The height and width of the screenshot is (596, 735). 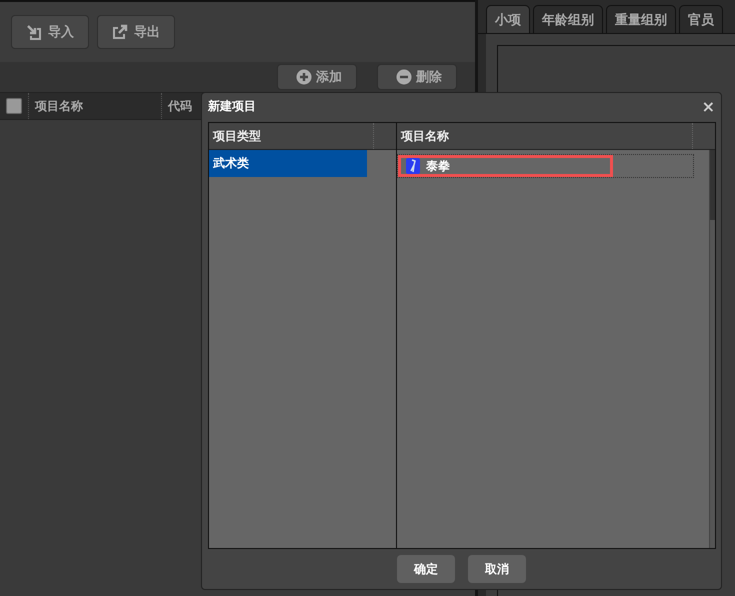 I want to click on list-item: 武术类, so click(x=288, y=163).